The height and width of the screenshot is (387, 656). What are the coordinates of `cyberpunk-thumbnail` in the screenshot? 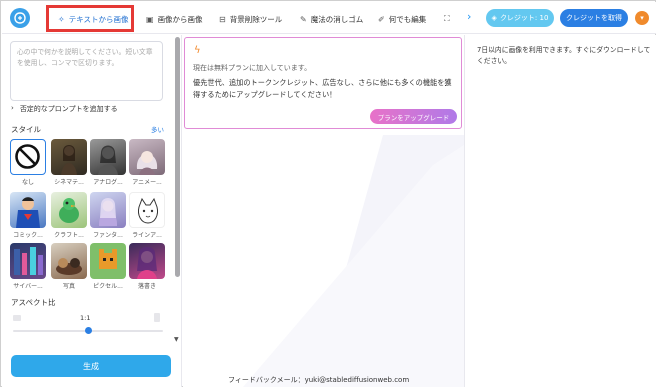 It's located at (28, 261).